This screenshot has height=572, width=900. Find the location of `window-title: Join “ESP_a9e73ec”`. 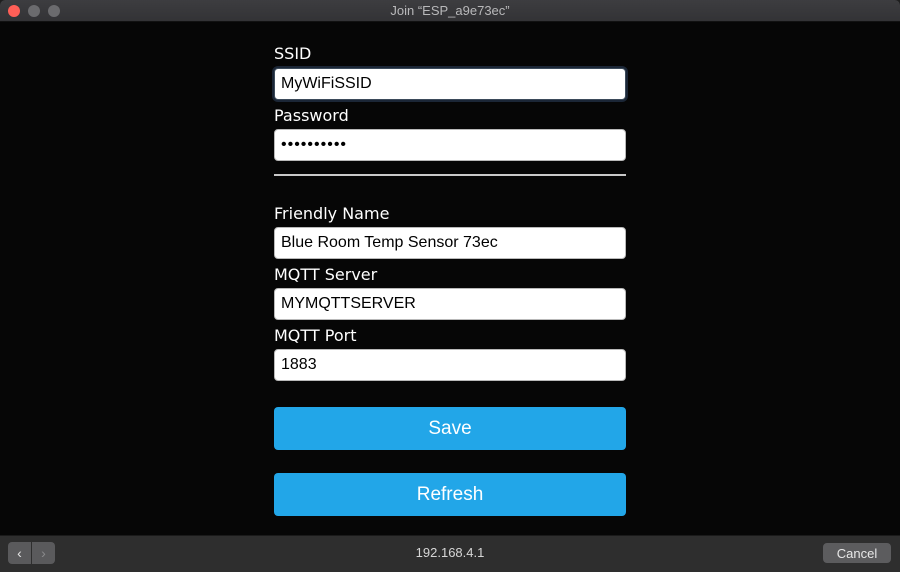

window-title: Join “ESP_a9e73ec” is located at coordinates (450, 10).